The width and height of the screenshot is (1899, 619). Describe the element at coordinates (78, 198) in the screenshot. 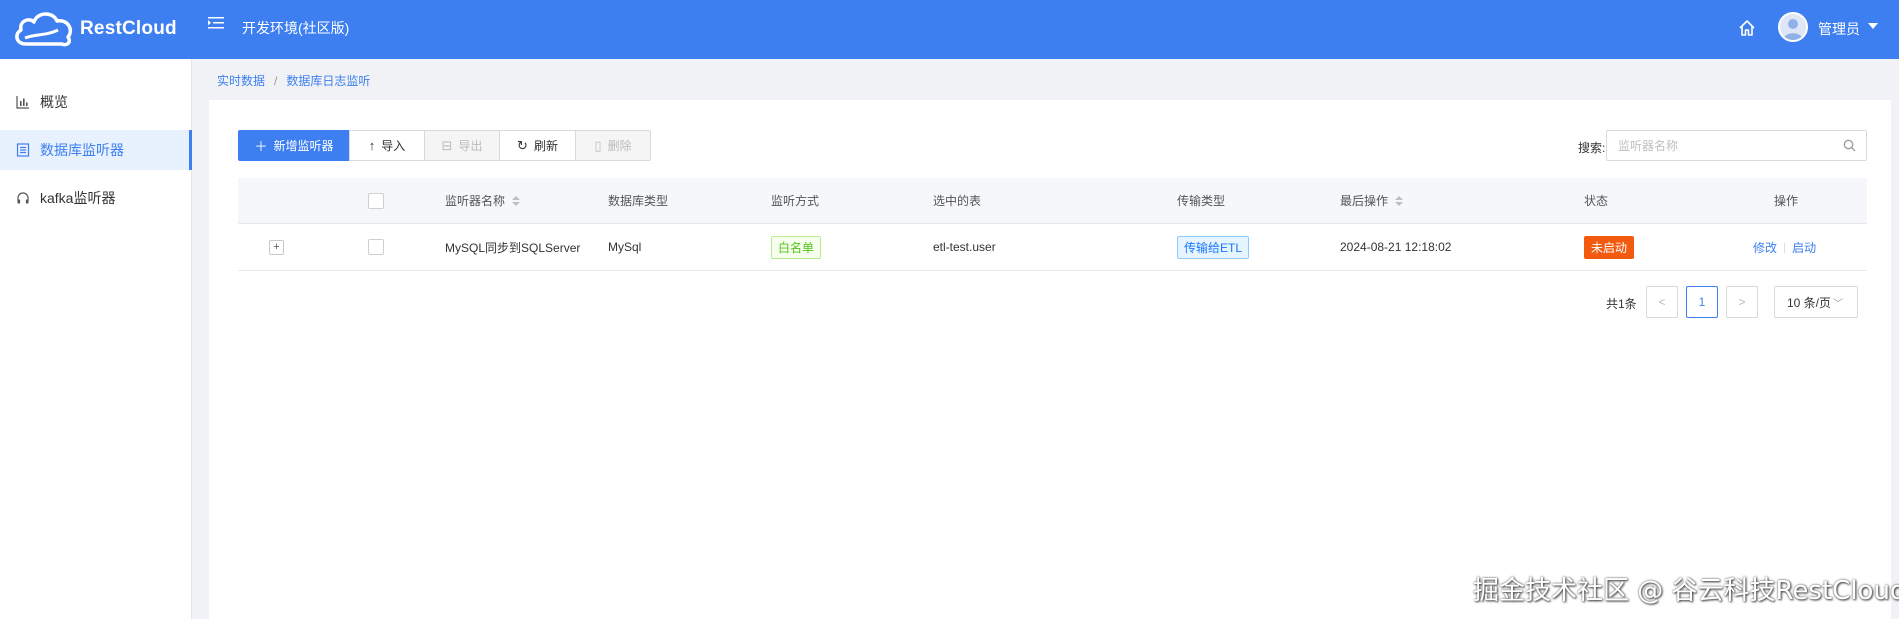

I see `sidebar-item-label: kafka监听器` at that location.